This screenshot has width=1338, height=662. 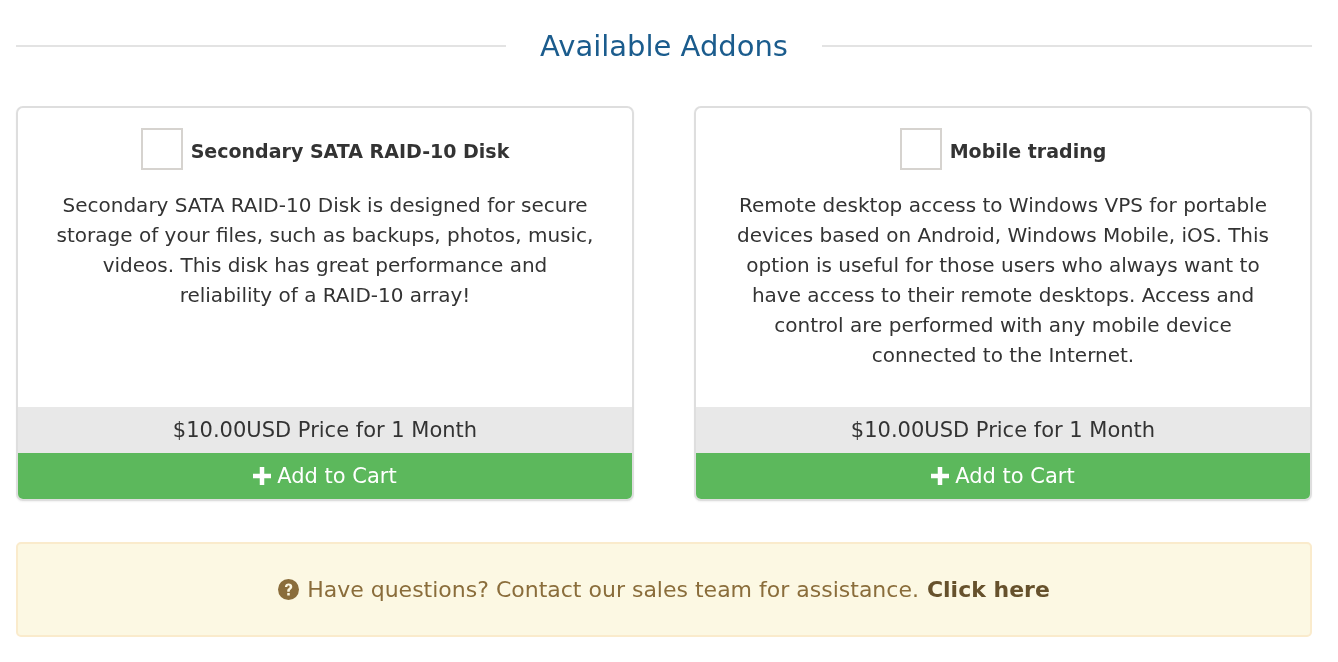 I want to click on help-text: Have questions? Contact our sales team for assistance., so click(x=613, y=589).